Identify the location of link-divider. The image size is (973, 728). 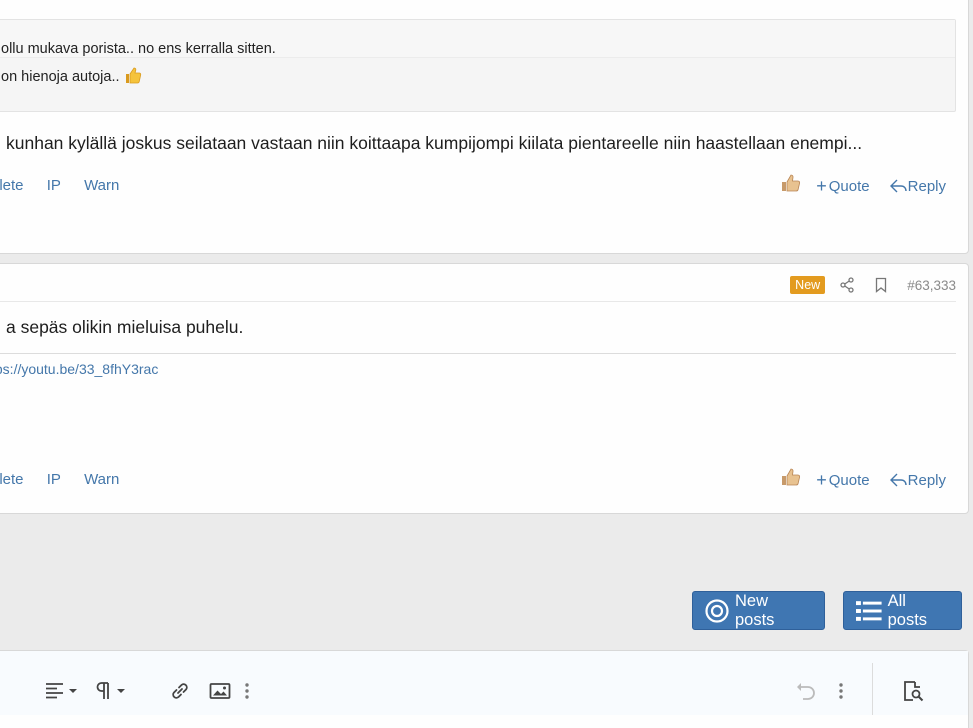
(478, 353).